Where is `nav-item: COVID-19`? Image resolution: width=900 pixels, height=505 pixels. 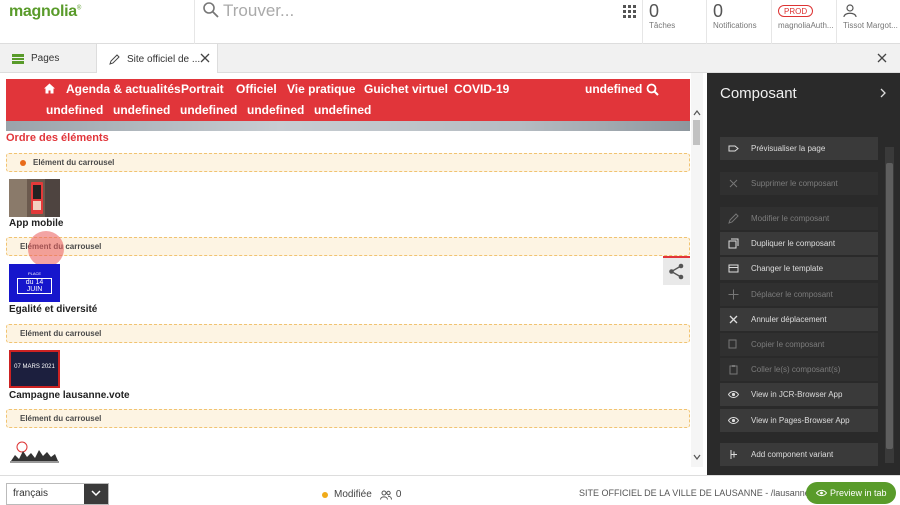 nav-item: COVID-19 is located at coordinates (481, 89).